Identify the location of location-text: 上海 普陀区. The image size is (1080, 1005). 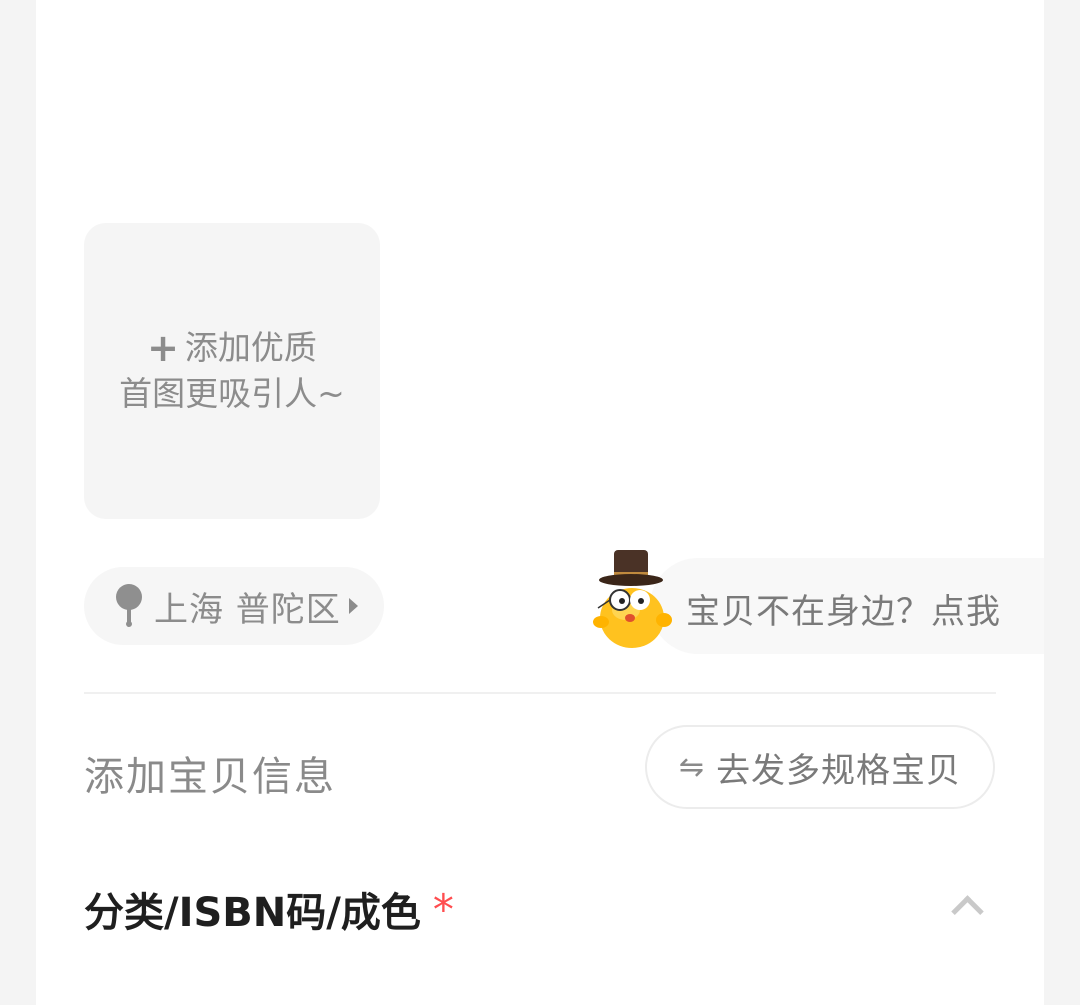
(247, 609).